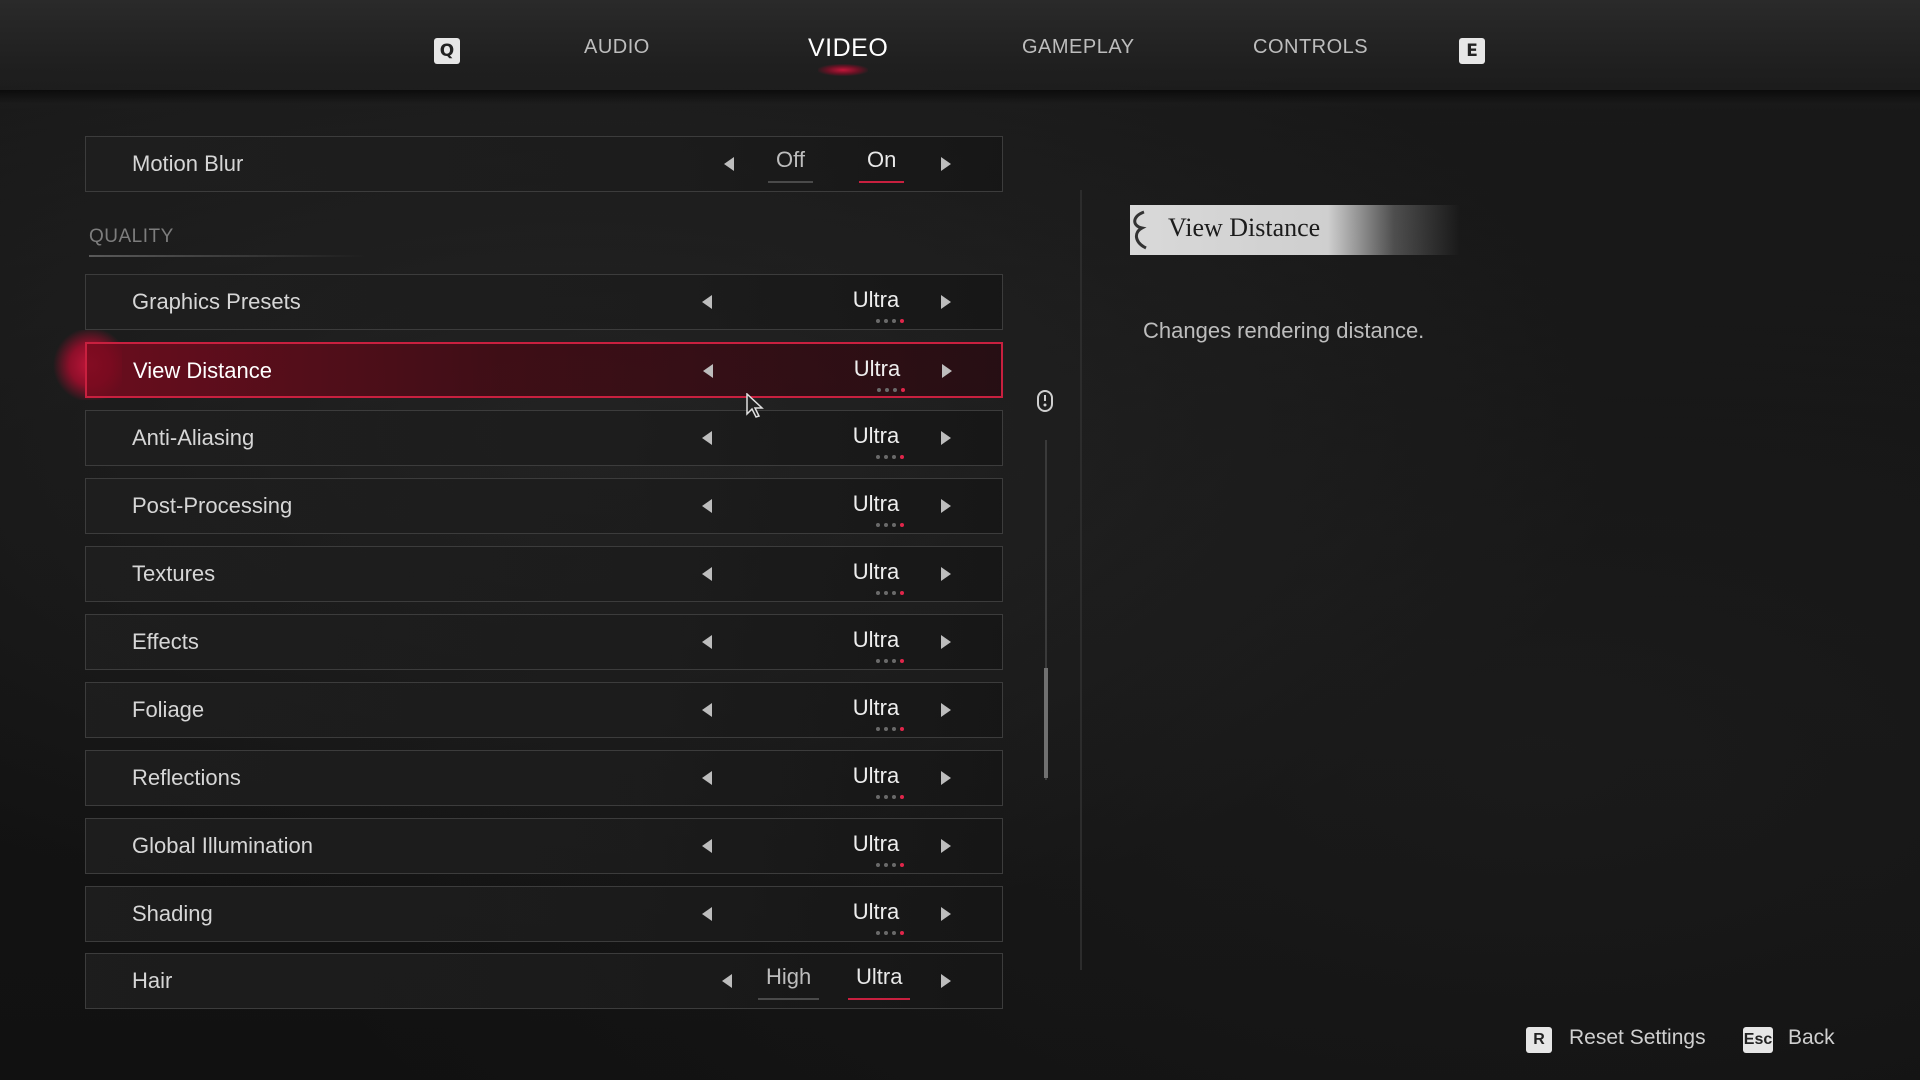 The image size is (1920, 1080). Describe the element at coordinates (848, 48) in the screenshot. I see `tab-video: VIDEO` at that location.